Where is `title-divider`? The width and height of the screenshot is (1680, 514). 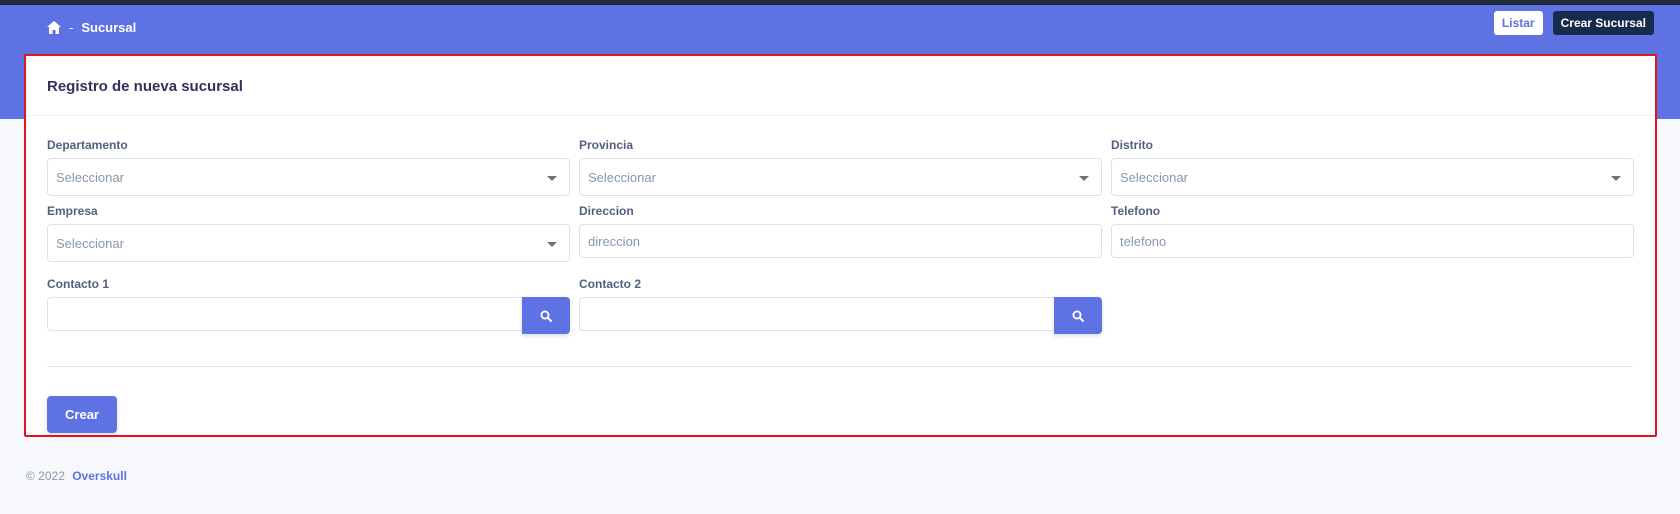
title-divider is located at coordinates (840, 115).